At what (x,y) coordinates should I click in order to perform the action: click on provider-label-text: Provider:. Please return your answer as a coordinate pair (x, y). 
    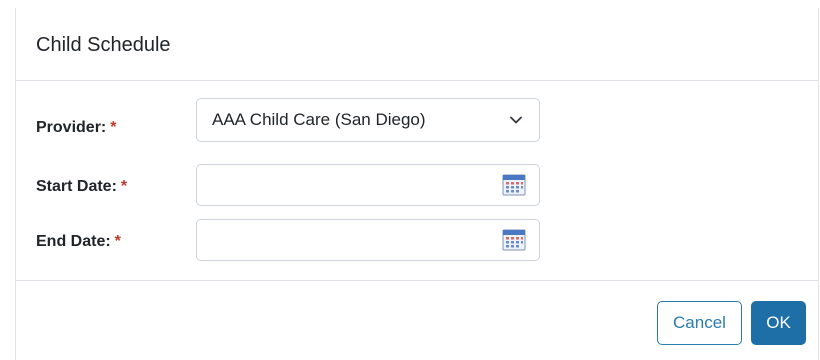
    Looking at the image, I should click on (71, 127).